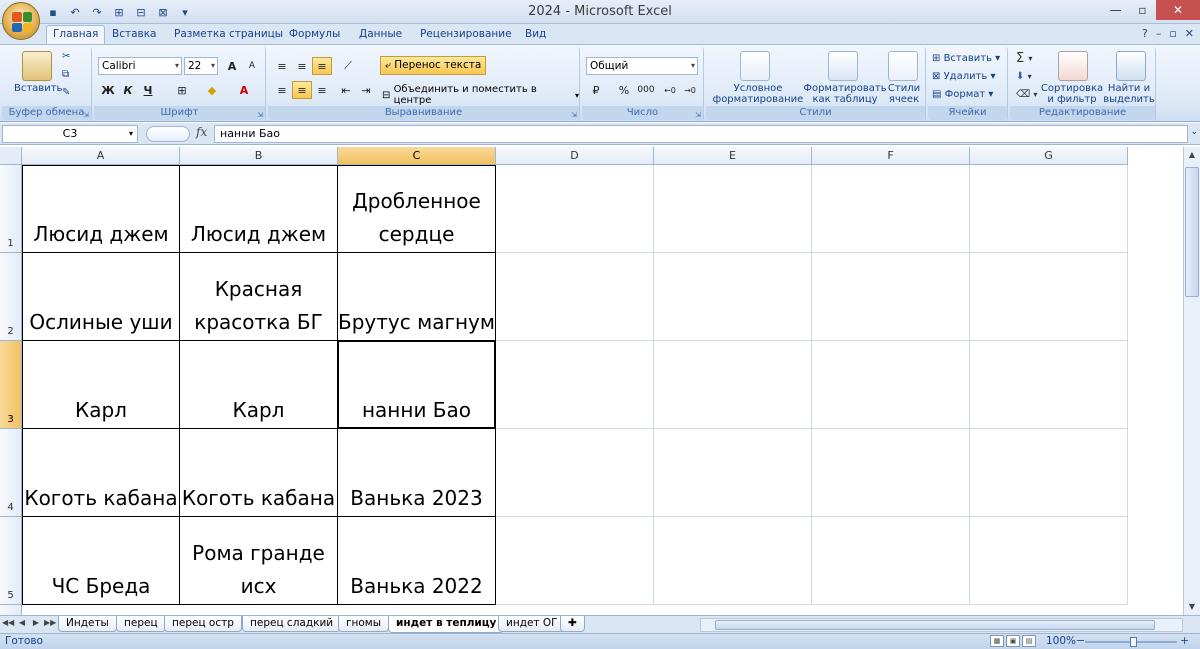 This screenshot has height=649, width=1200. I want to click on row-header-1: 1, so click(11, 209).